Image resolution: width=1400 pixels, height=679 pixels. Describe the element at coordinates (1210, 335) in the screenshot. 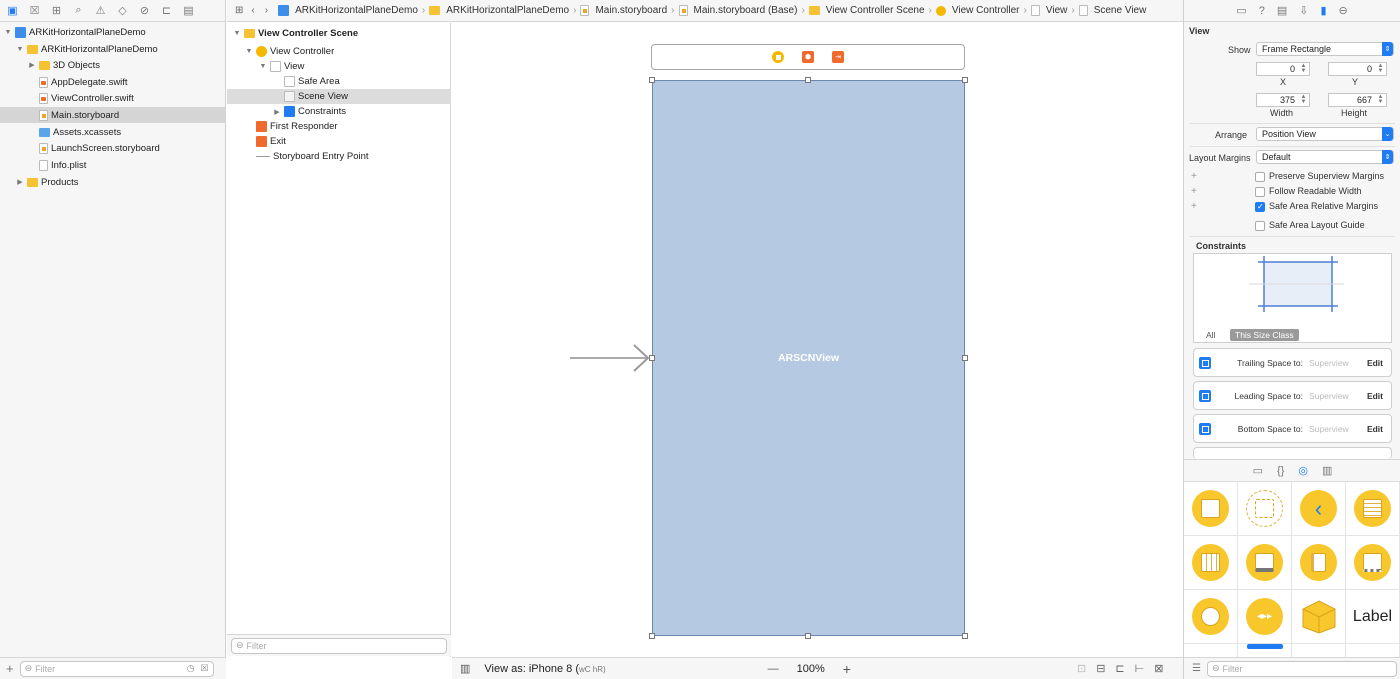

I see `filter-all-button: All` at that location.